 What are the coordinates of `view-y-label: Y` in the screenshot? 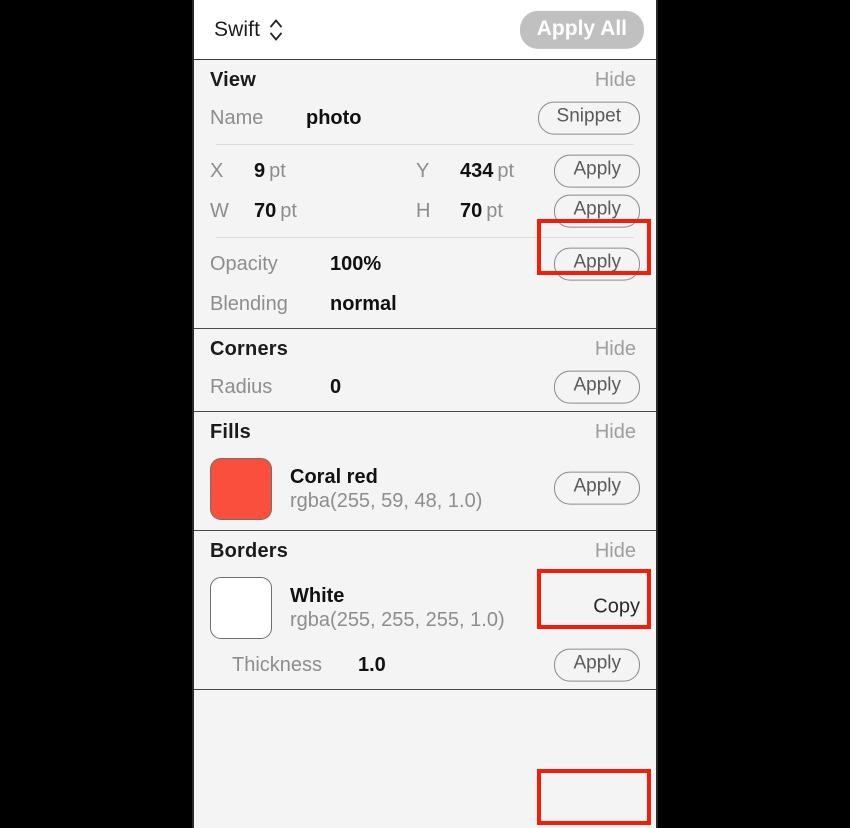 It's located at (423, 170).